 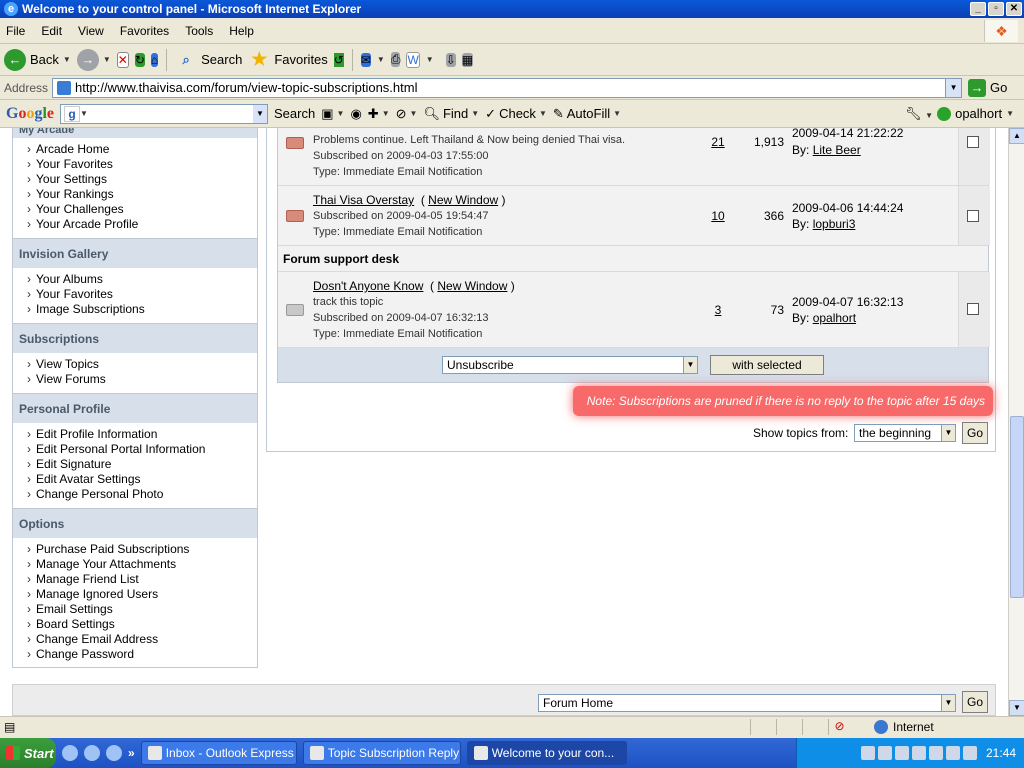 What do you see at coordinates (901, 753) in the screenshot?
I see `tray-shield-icon` at bounding box center [901, 753].